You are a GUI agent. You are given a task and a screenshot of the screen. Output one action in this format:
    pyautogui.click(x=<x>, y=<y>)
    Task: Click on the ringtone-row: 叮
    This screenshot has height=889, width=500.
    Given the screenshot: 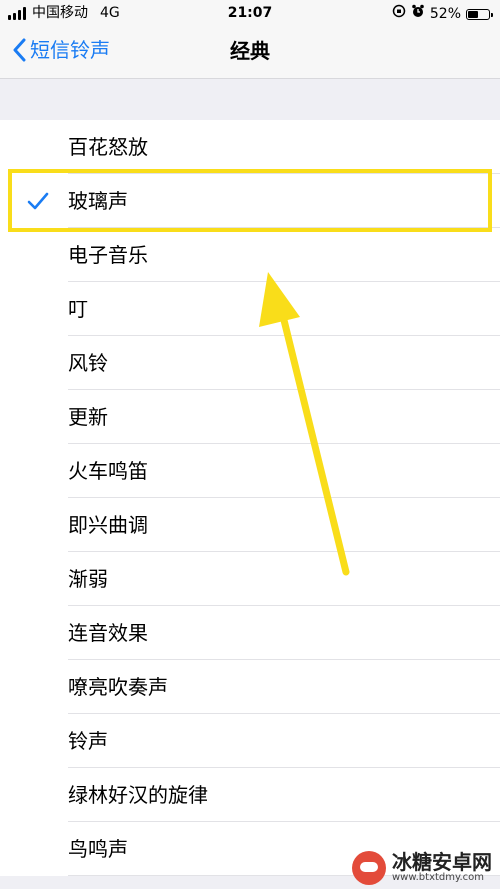 What is the action you would take?
    pyautogui.click(x=250, y=309)
    